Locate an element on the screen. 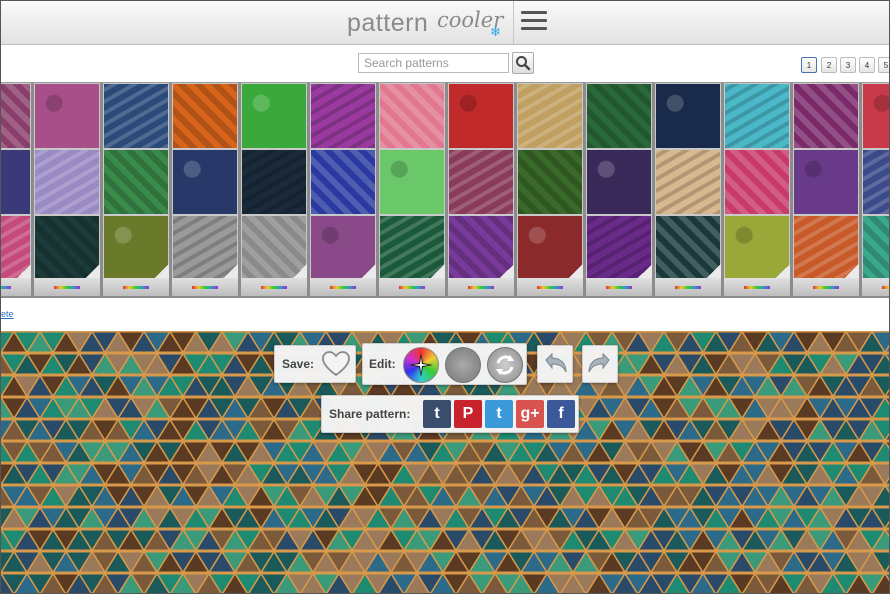  redo-button is located at coordinates (600, 364).